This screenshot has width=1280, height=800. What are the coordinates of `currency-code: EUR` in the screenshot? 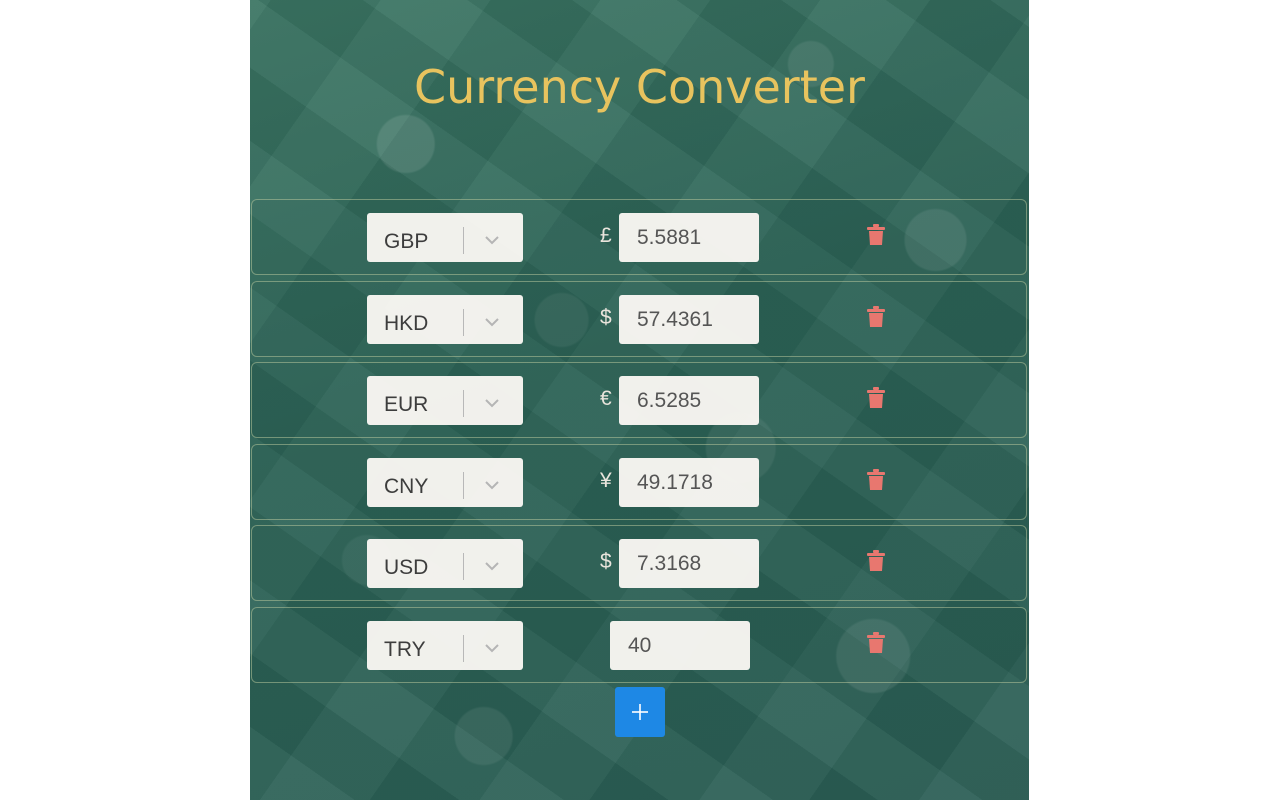 It's located at (406, 404).